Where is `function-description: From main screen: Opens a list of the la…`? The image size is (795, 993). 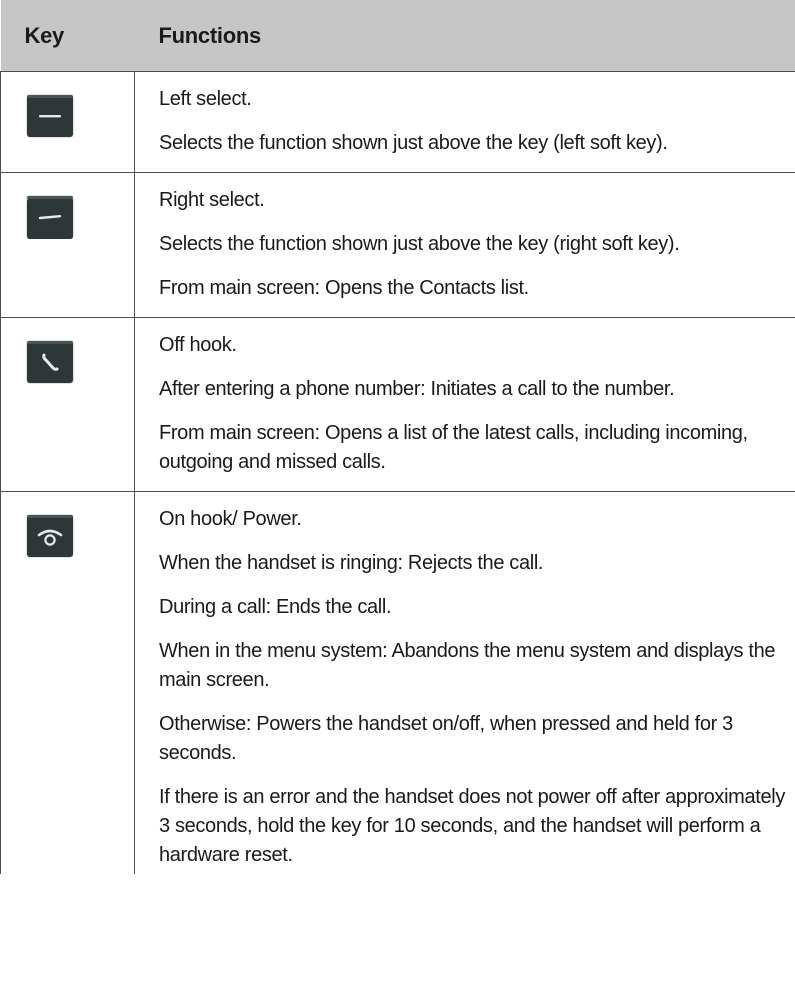 function-description: From main screen: Opens a list of the la… is located at coordinates (453, 447).